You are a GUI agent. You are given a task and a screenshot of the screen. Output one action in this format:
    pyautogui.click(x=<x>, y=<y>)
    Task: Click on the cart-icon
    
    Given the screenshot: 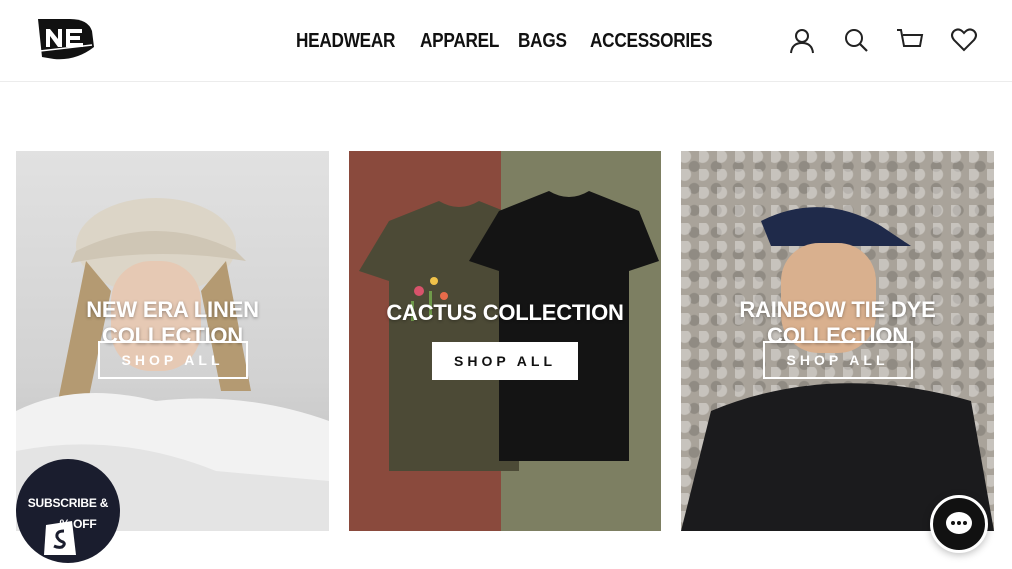 What is the action you would take?
    pyautogui.click(x=910, y=40)
    